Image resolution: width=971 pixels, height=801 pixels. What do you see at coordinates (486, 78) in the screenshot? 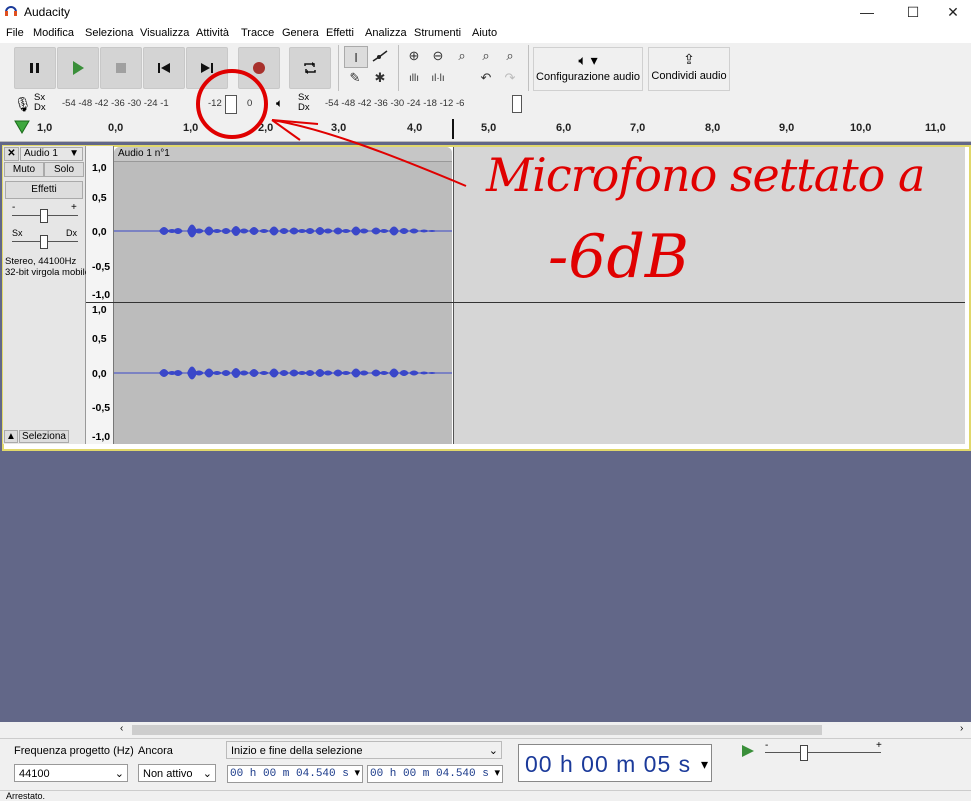
I see `undo-icon: ↶` at bounding box center [486, 78].